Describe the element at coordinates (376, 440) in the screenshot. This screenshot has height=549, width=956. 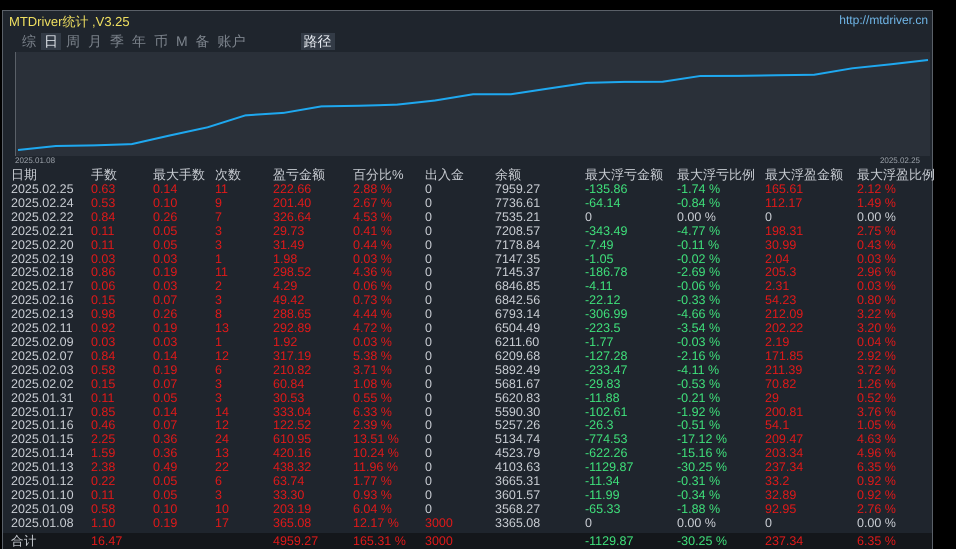
I see `table-cell-text: 13.51 %` at that location.